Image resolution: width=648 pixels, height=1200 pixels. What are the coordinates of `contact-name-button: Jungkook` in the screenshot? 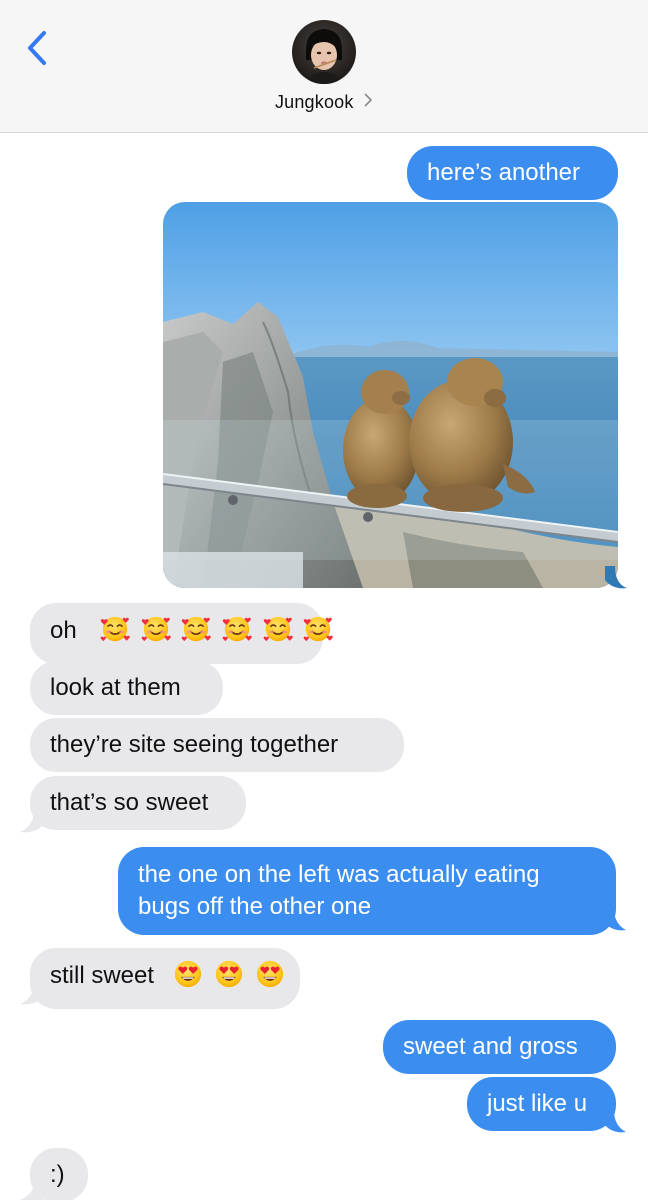 It's located at (324, 102).